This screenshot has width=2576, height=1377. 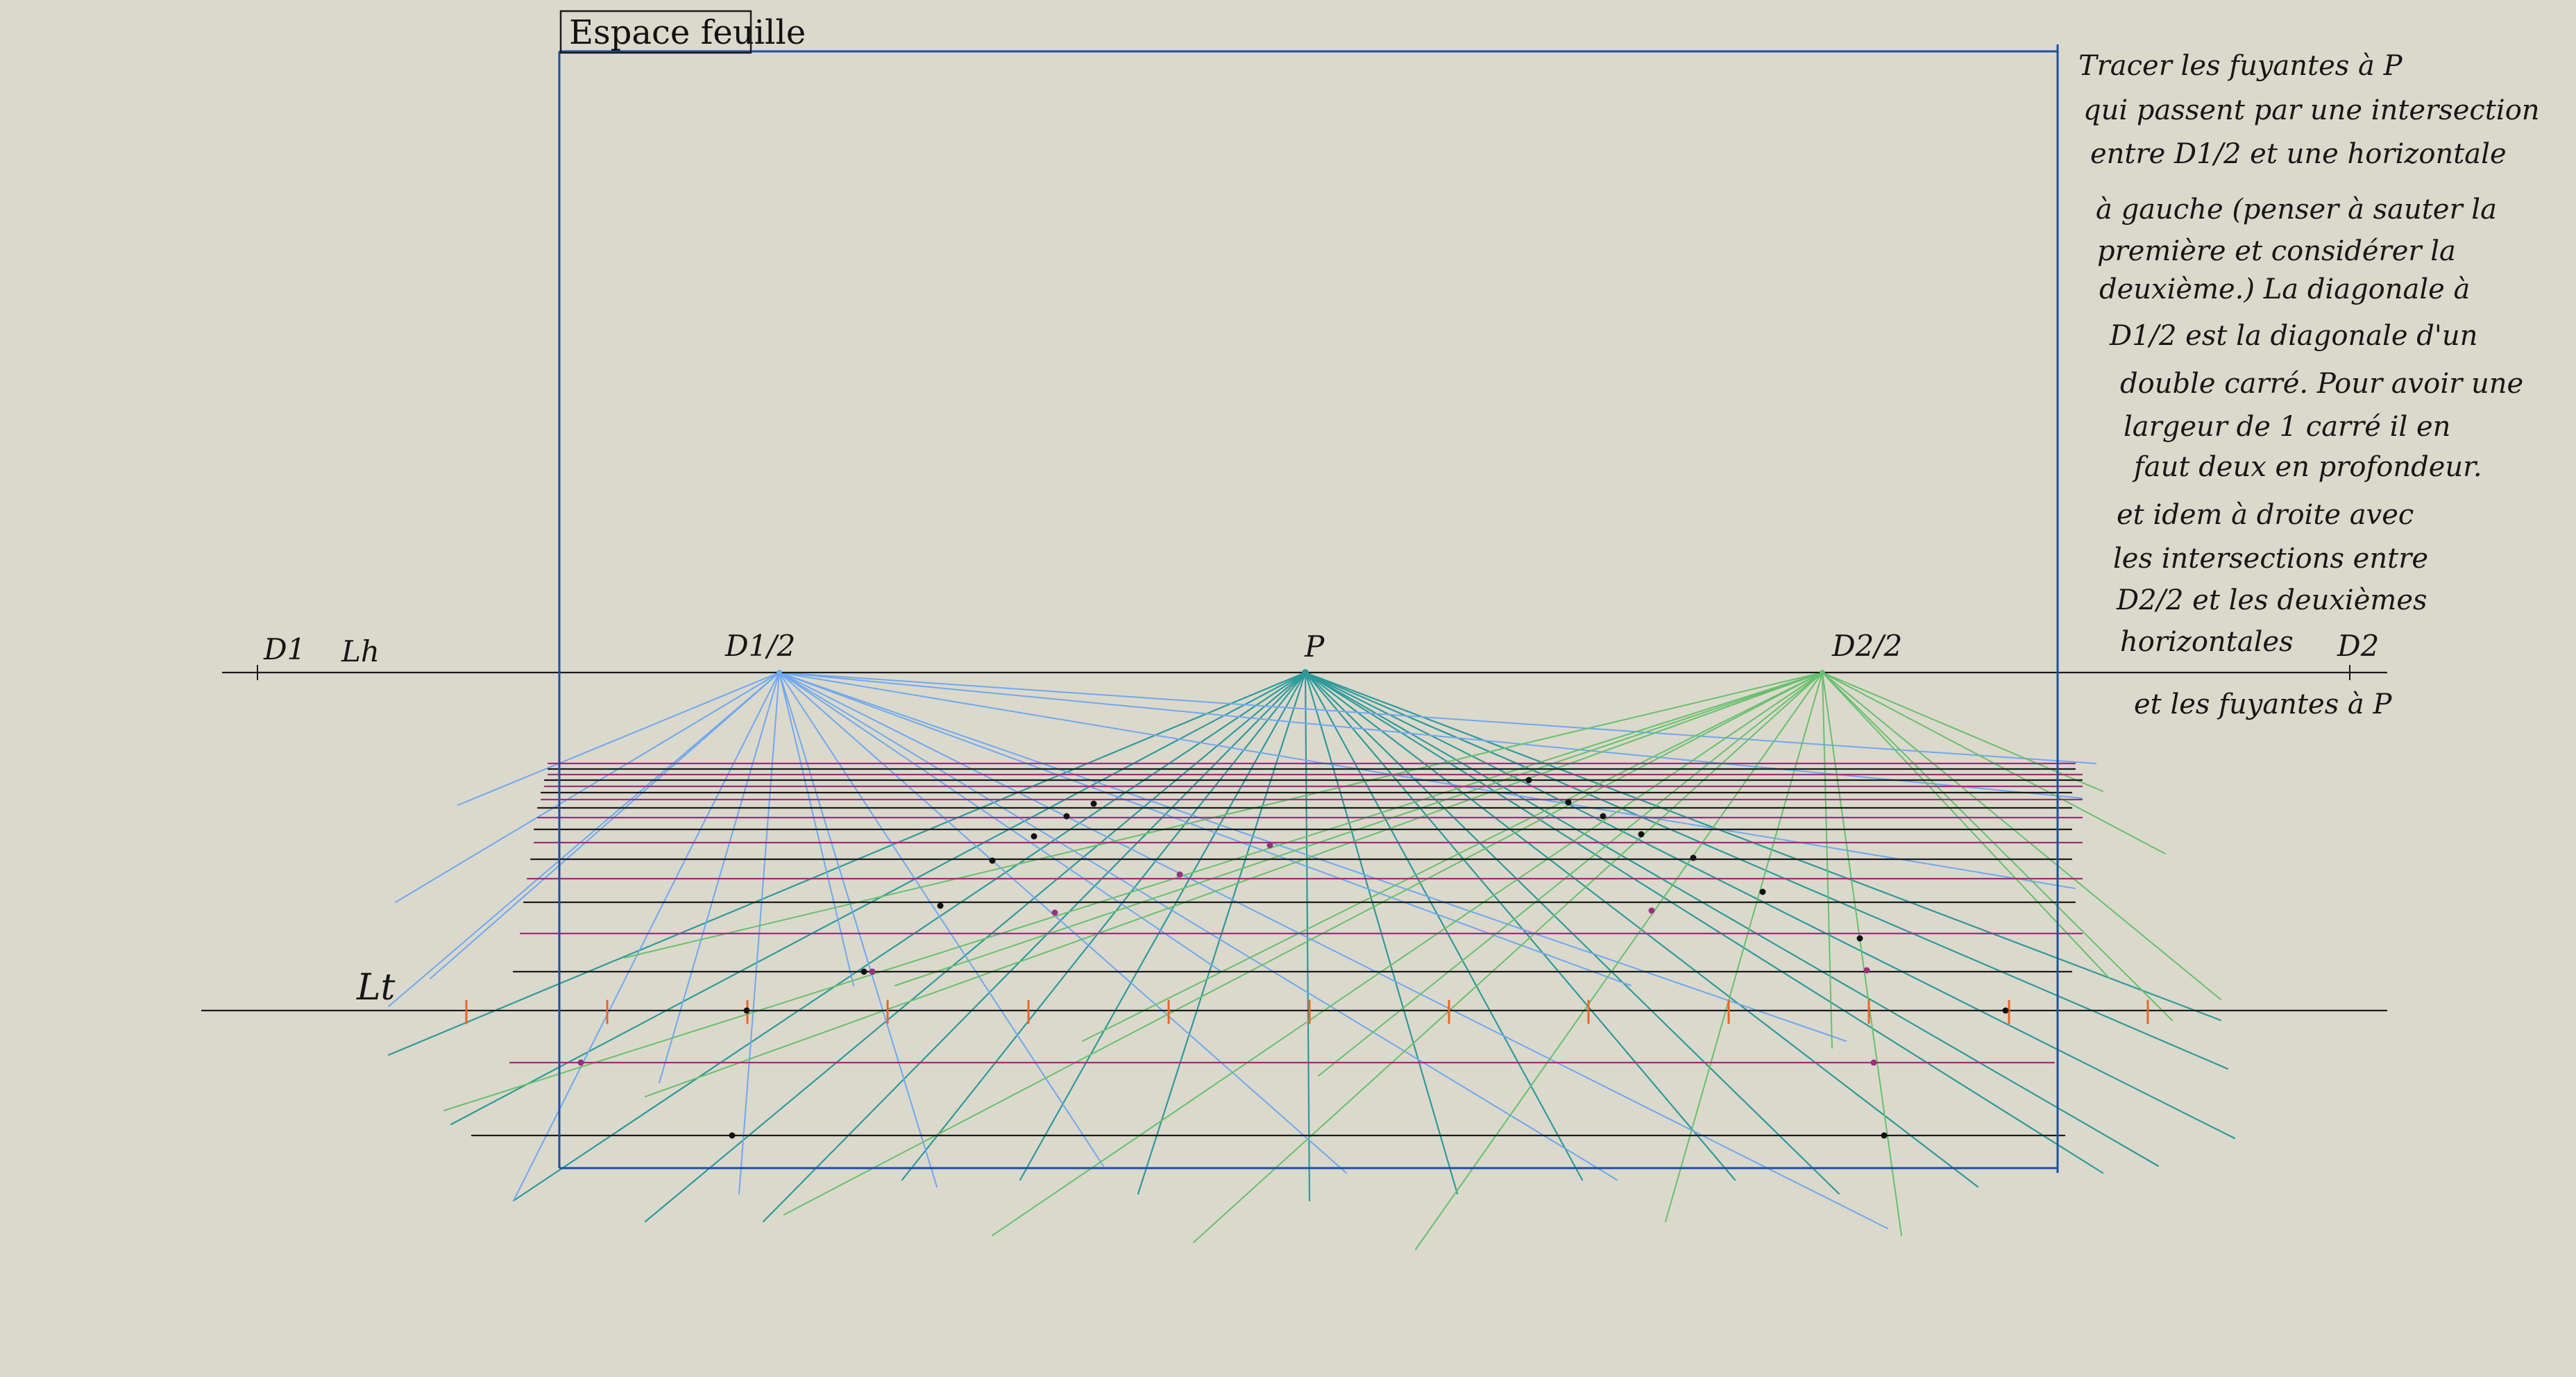 I want to click on note-line: largeur de 1 carré il en, so click(x=2287, y=427).